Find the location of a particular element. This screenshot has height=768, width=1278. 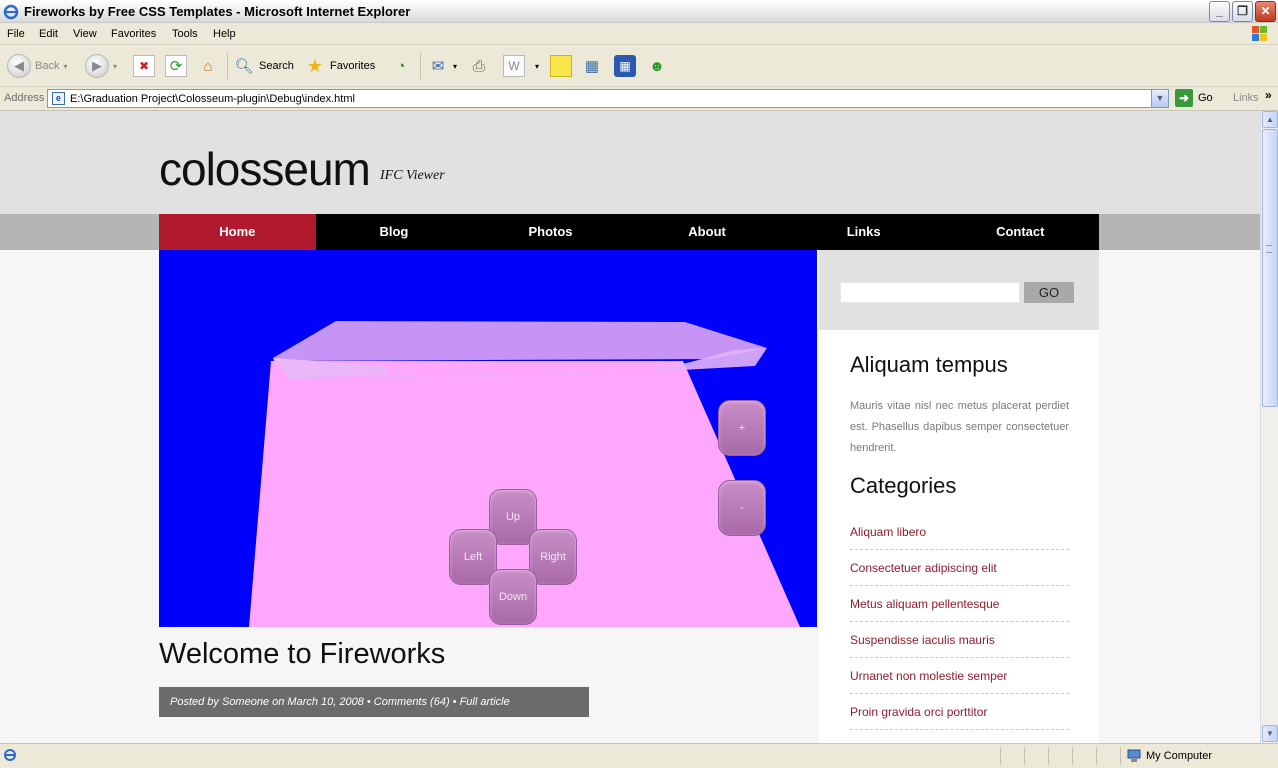

edit-button: W ▾ is located at coordinates (521, 66).